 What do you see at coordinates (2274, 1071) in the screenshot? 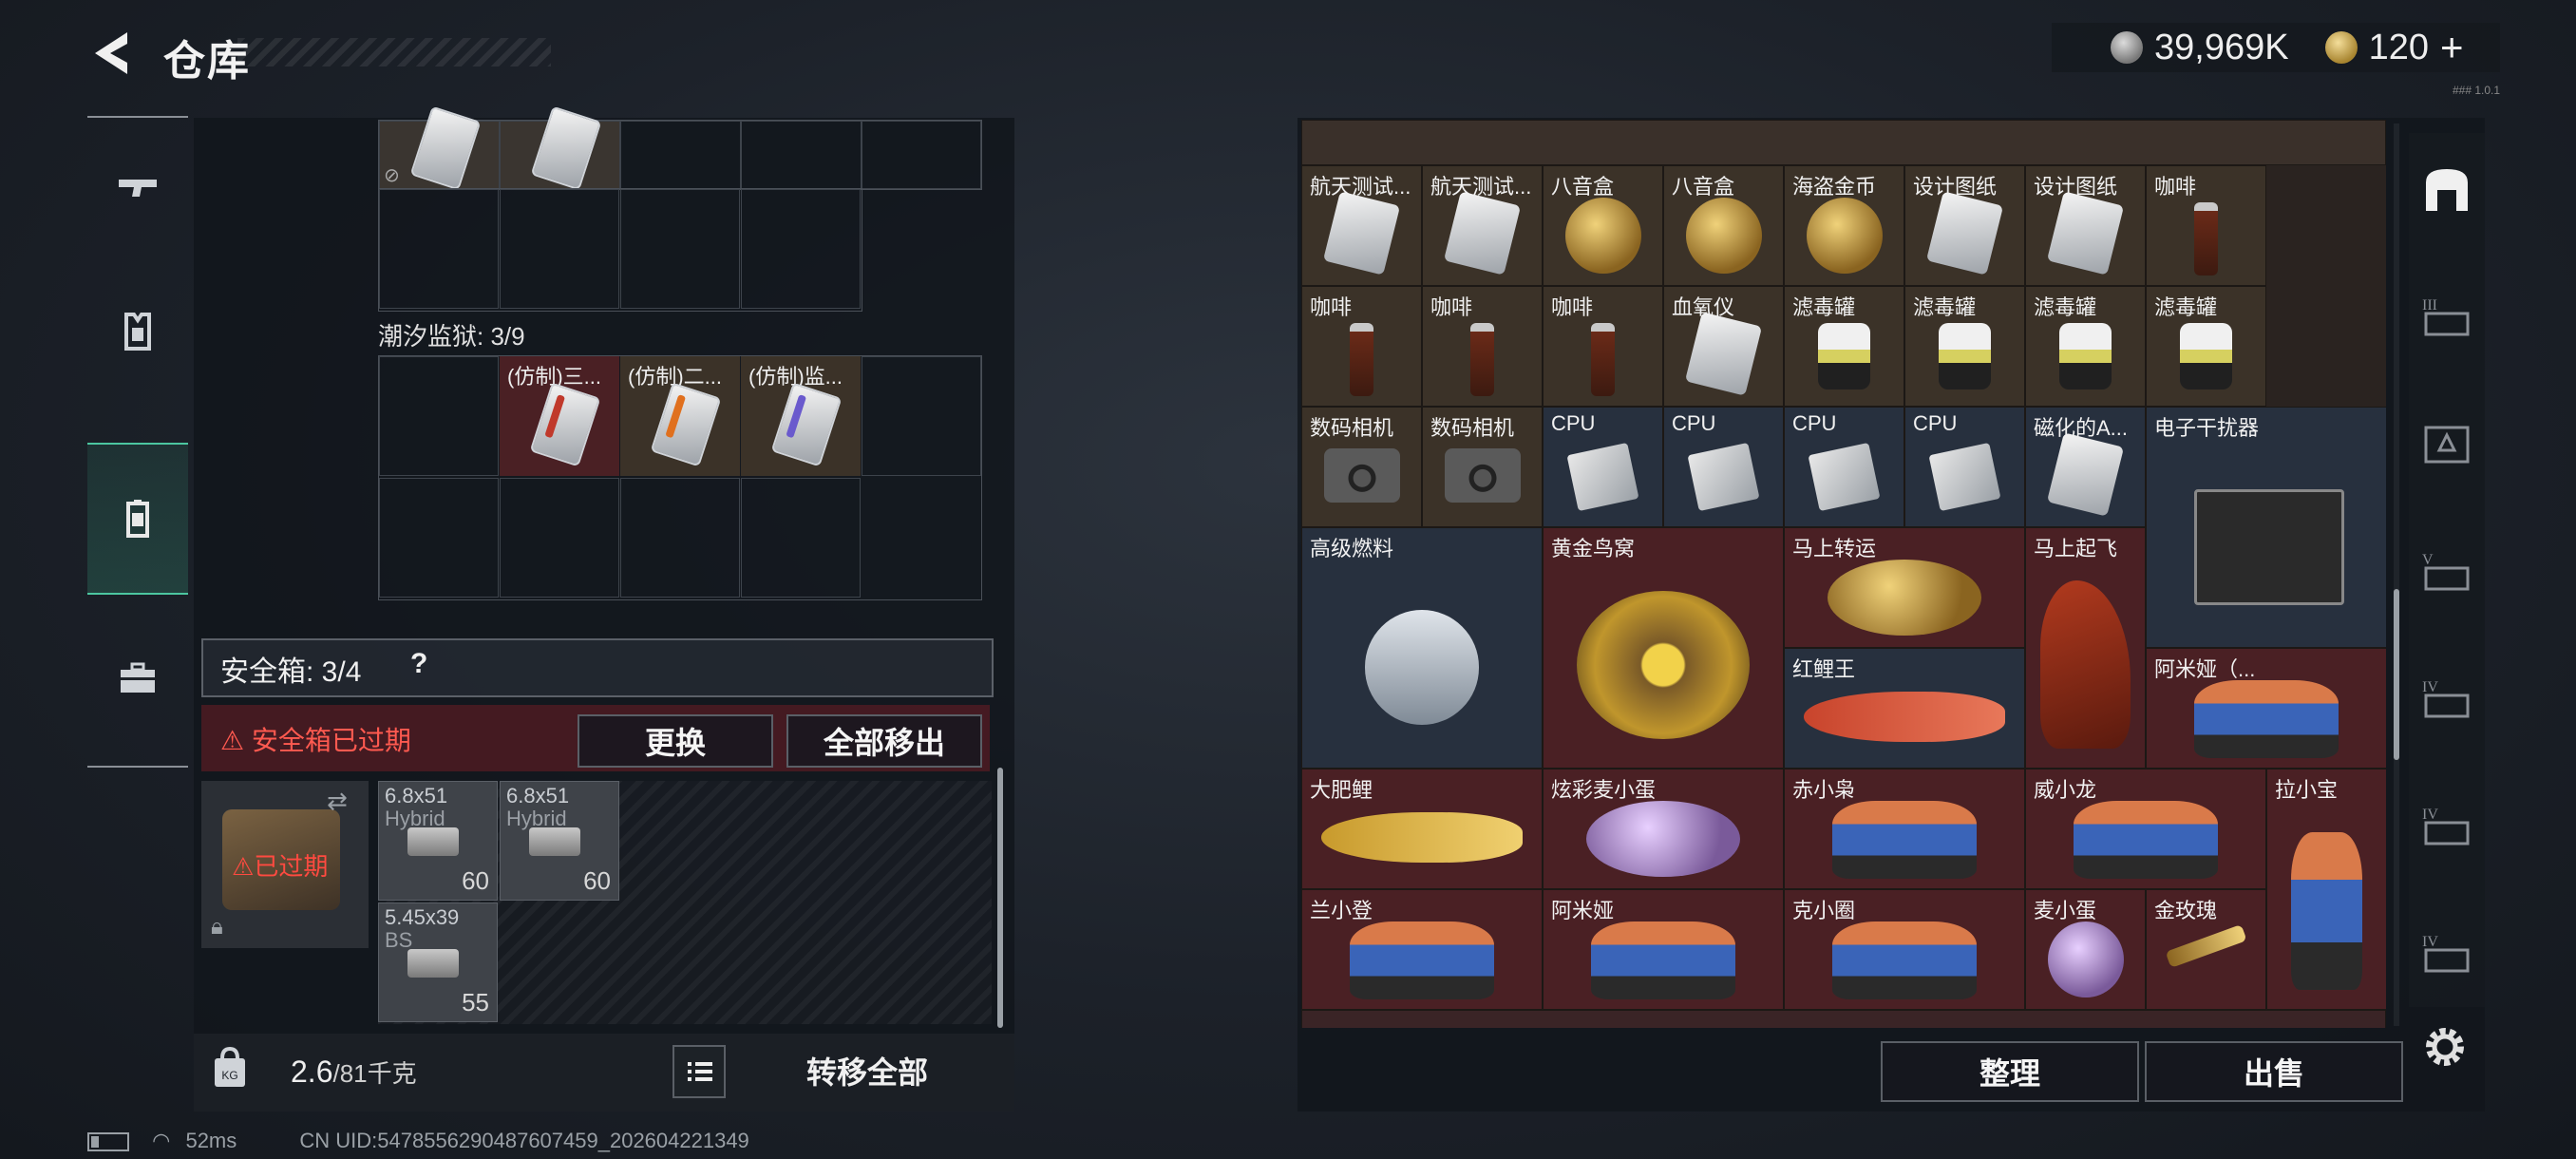
I see `sell-button: 出售` at bounding box center [2274, 1071].